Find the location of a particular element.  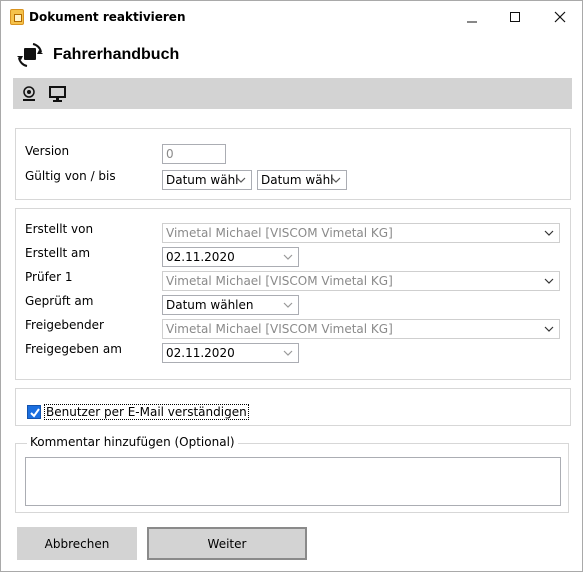

valid-range-label: Gültig von / bis is located at coordinates (70, 176).